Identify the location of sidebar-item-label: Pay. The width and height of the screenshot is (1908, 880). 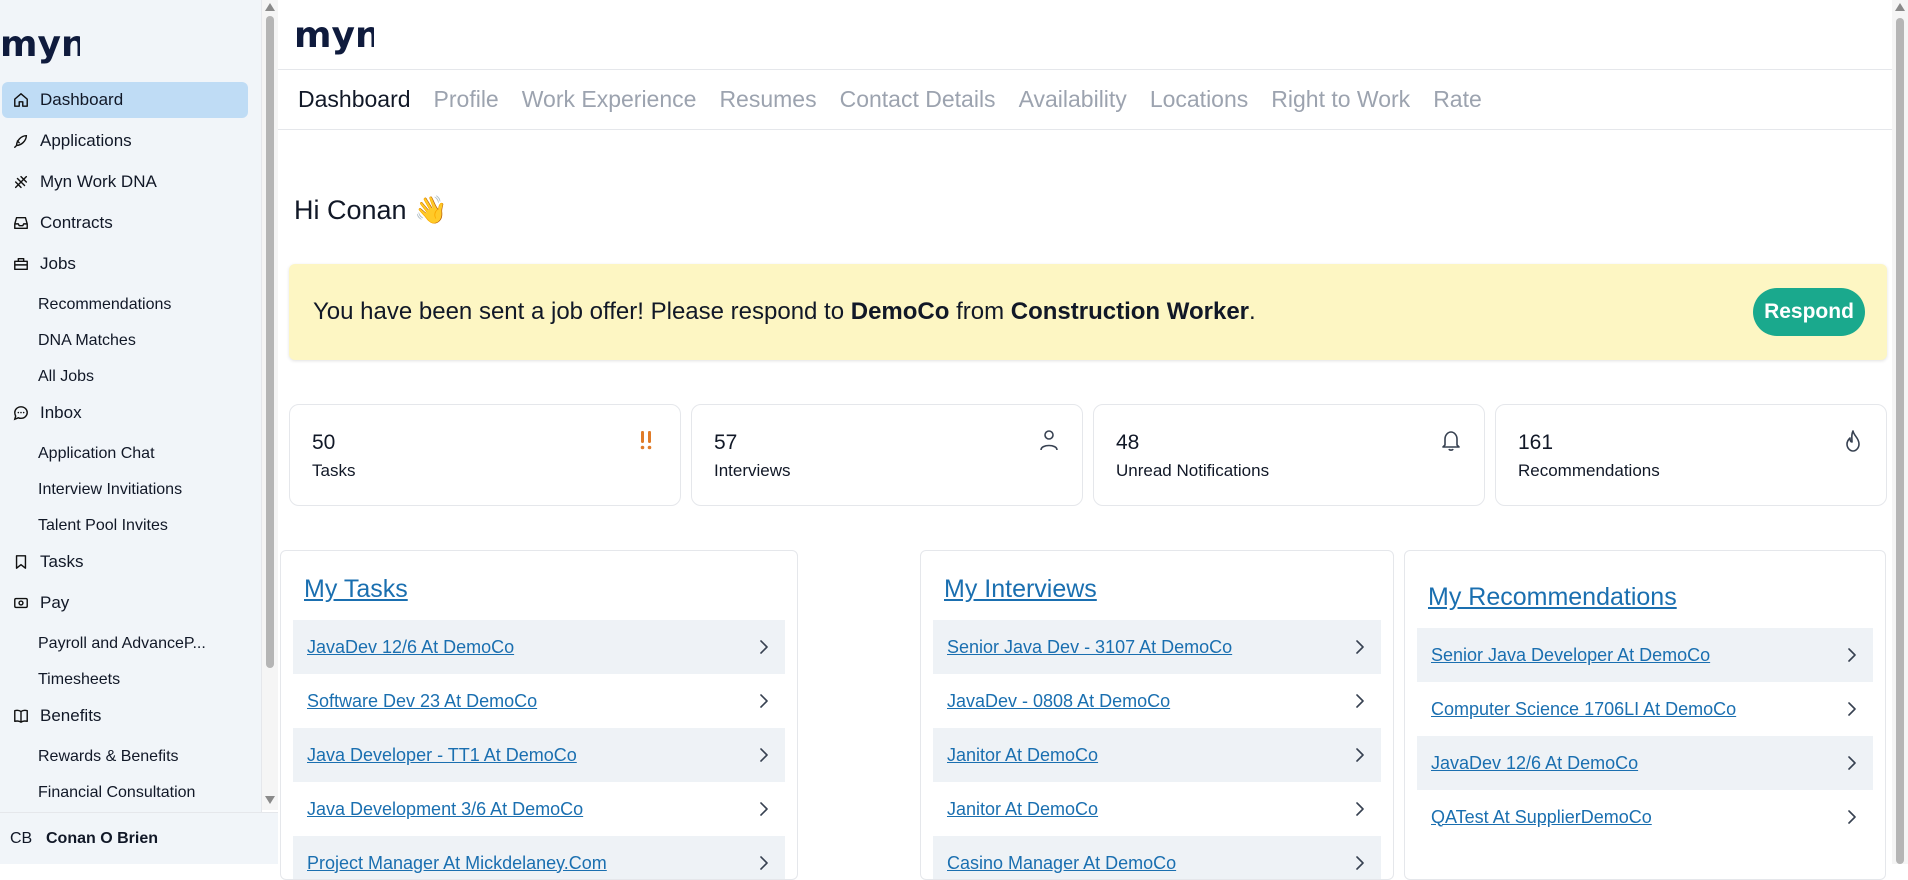
(55, 602).